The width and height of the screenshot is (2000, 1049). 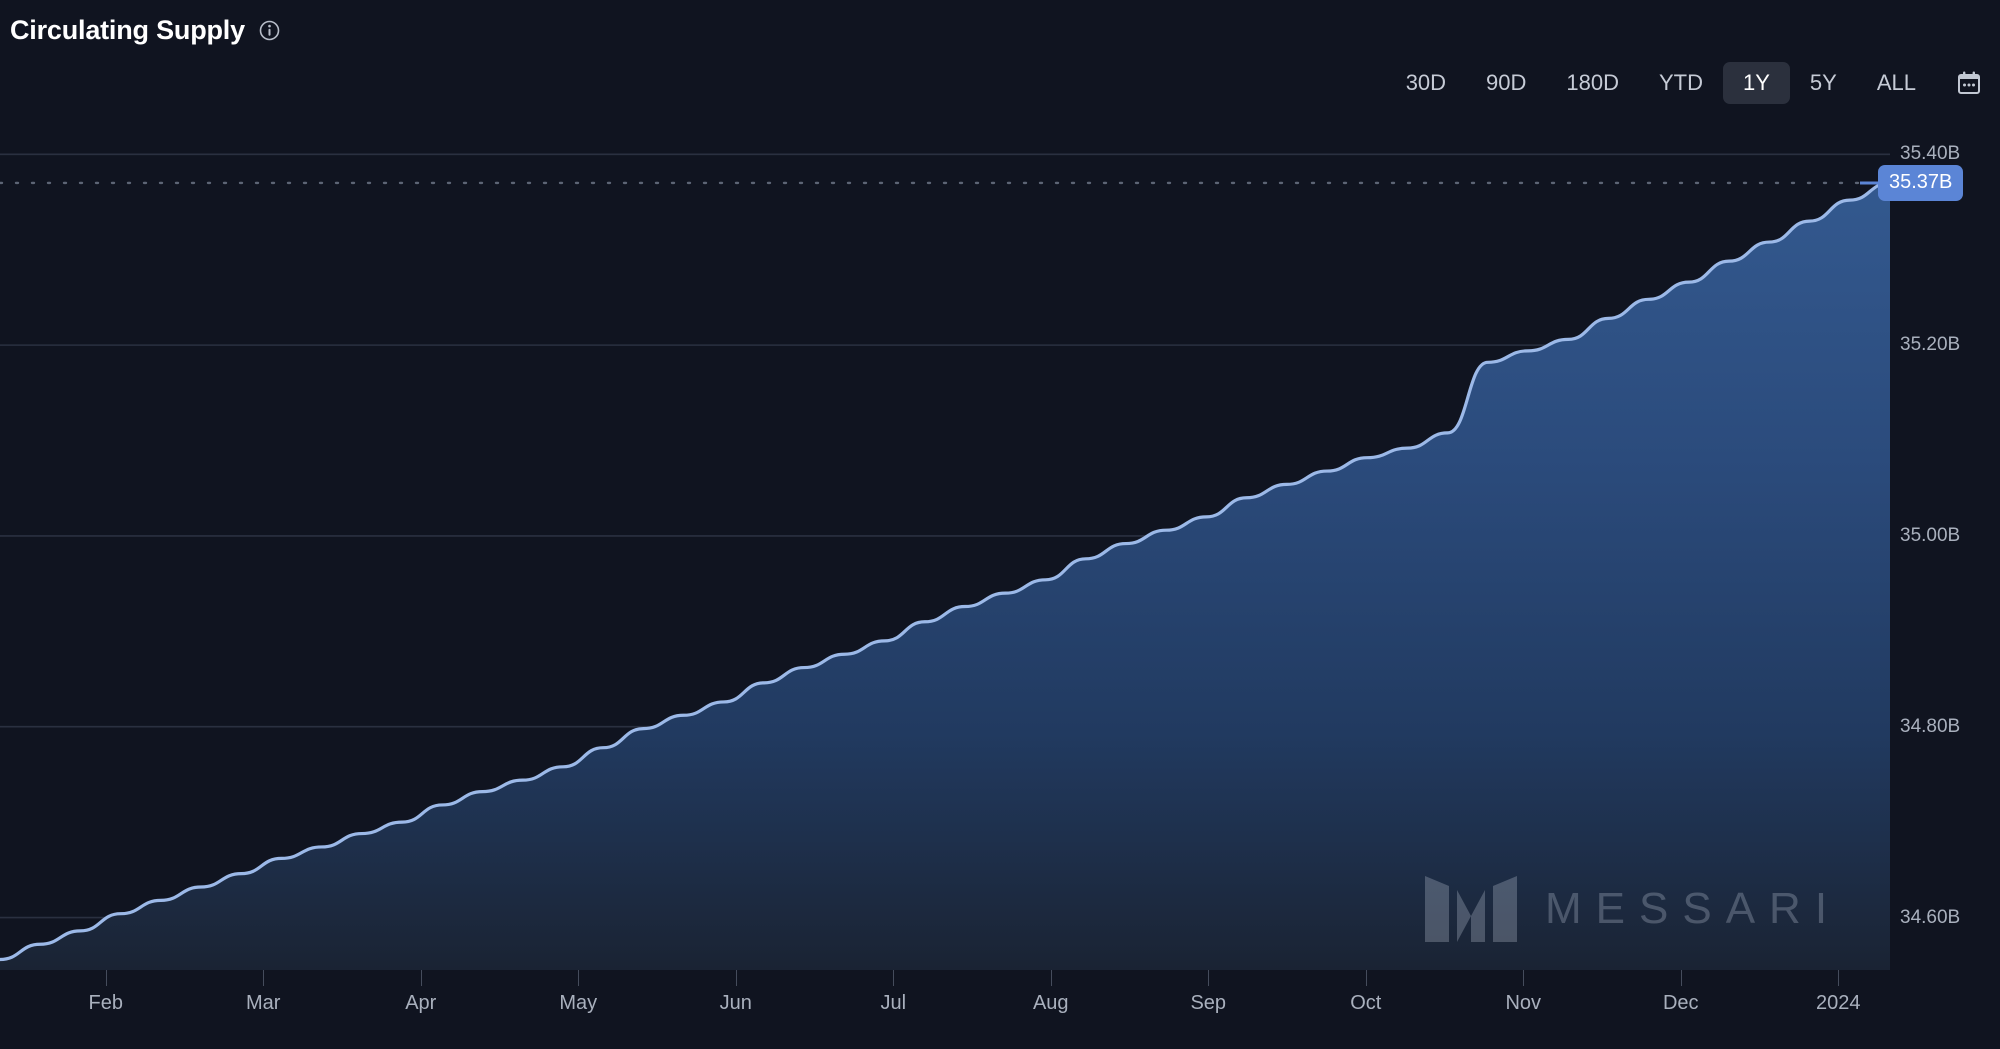 I want to click on range-option-1y: 1Y, so click(x=1756, y=83).